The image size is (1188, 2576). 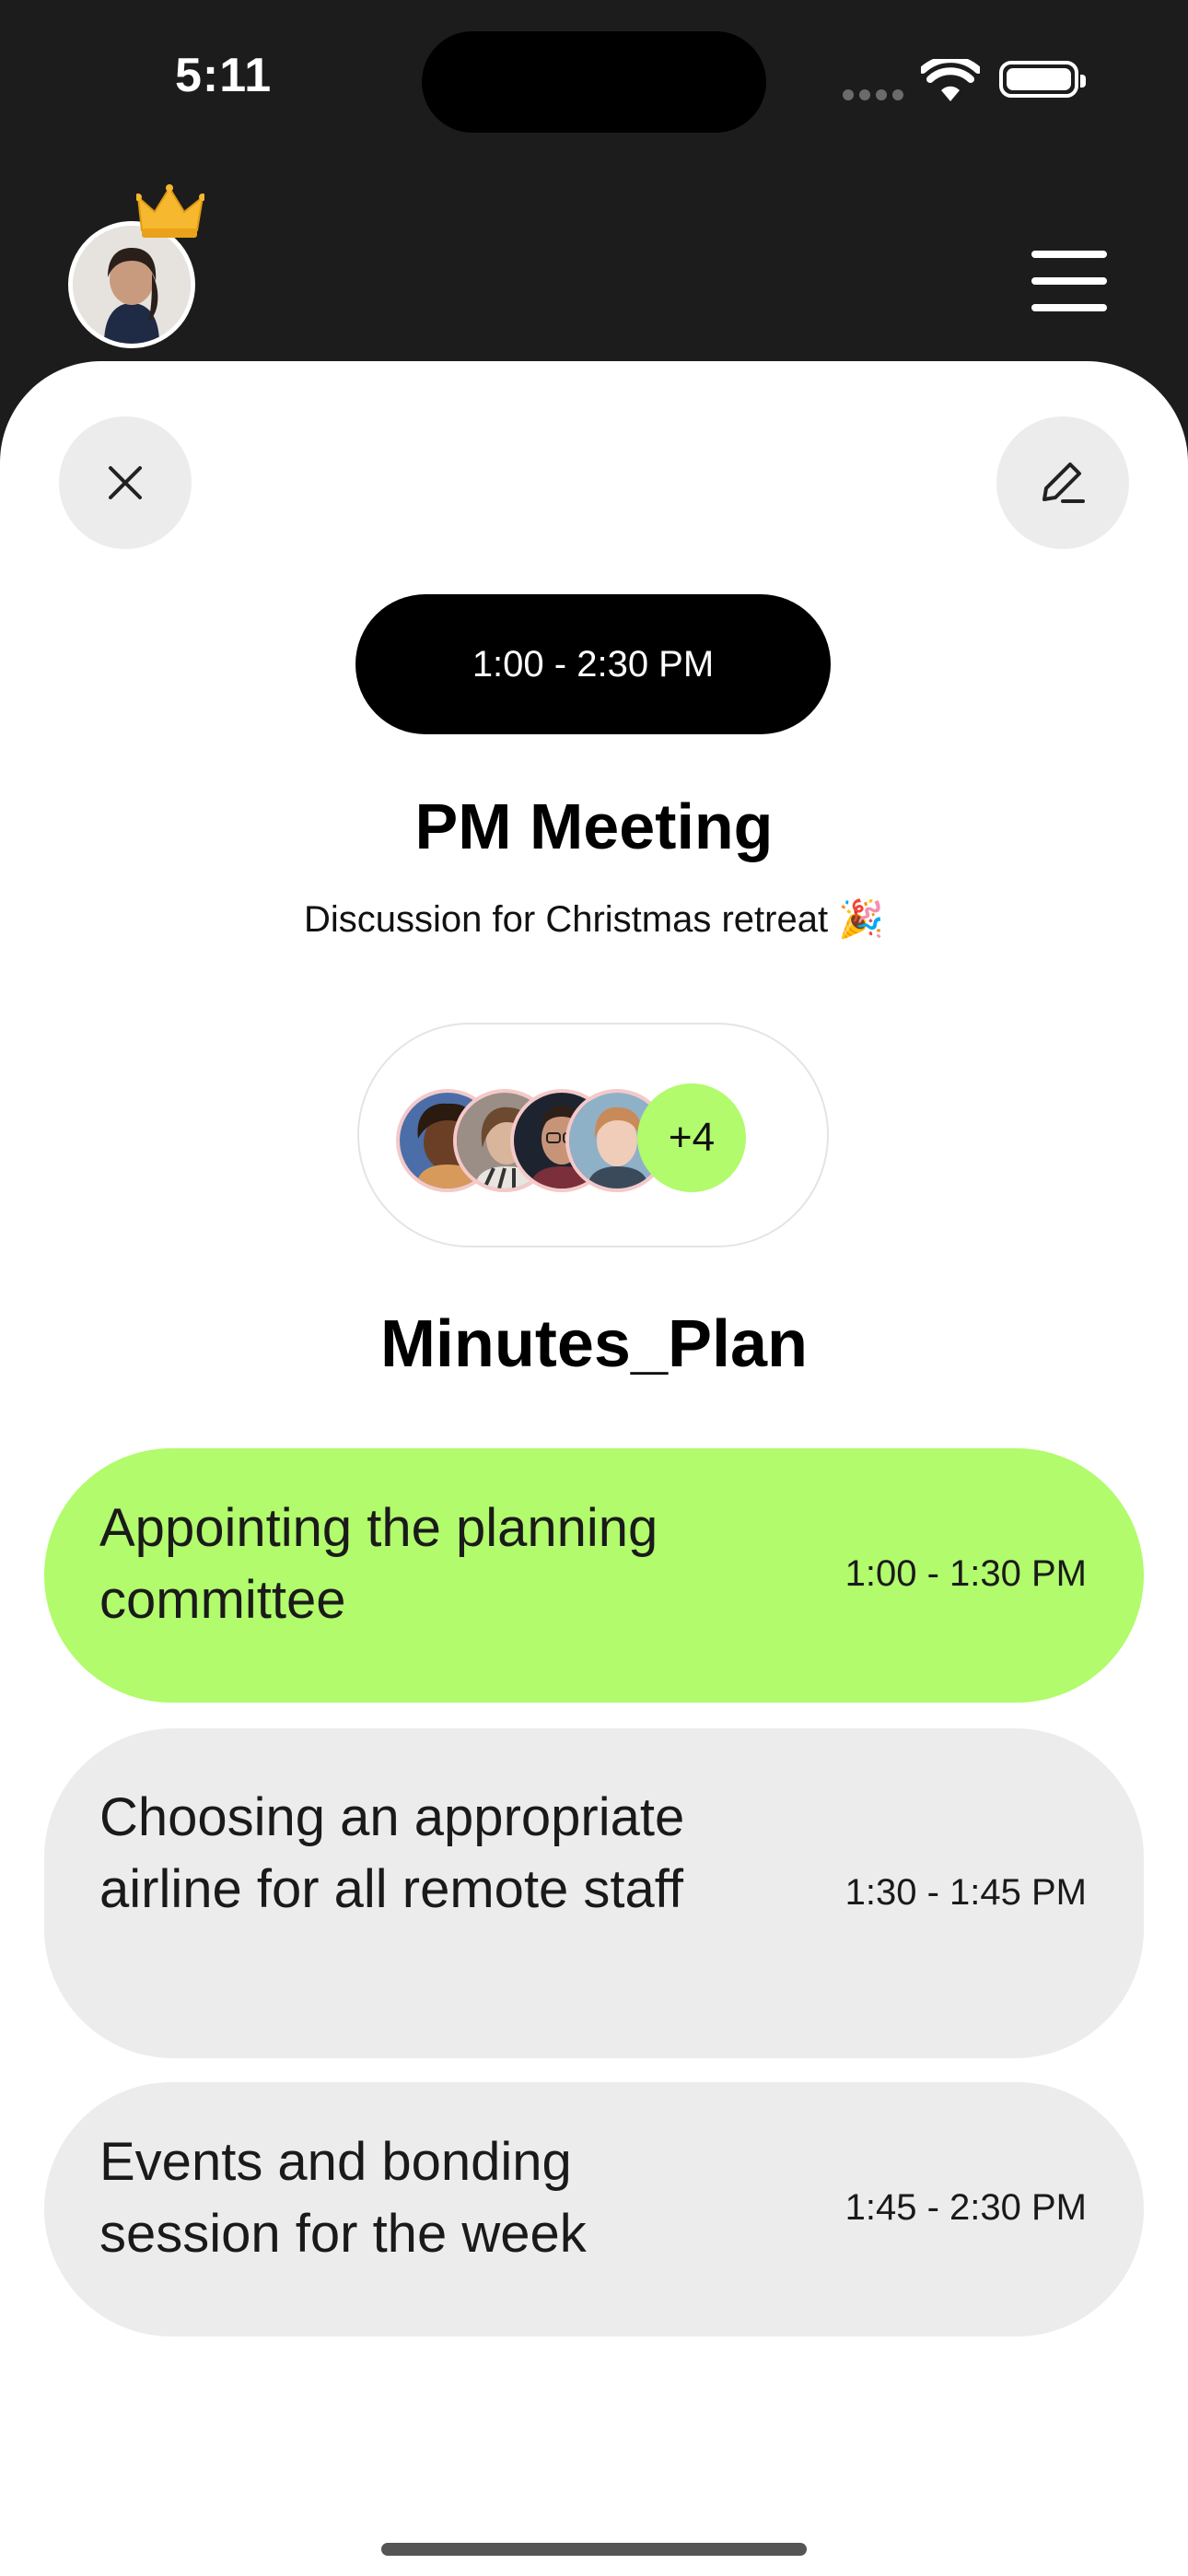 What do you see at coordinates (378, 1564) in the screenshot?
I see `agenda-item-label: Appointing the planning committee` at bounding box center [378, 1564].